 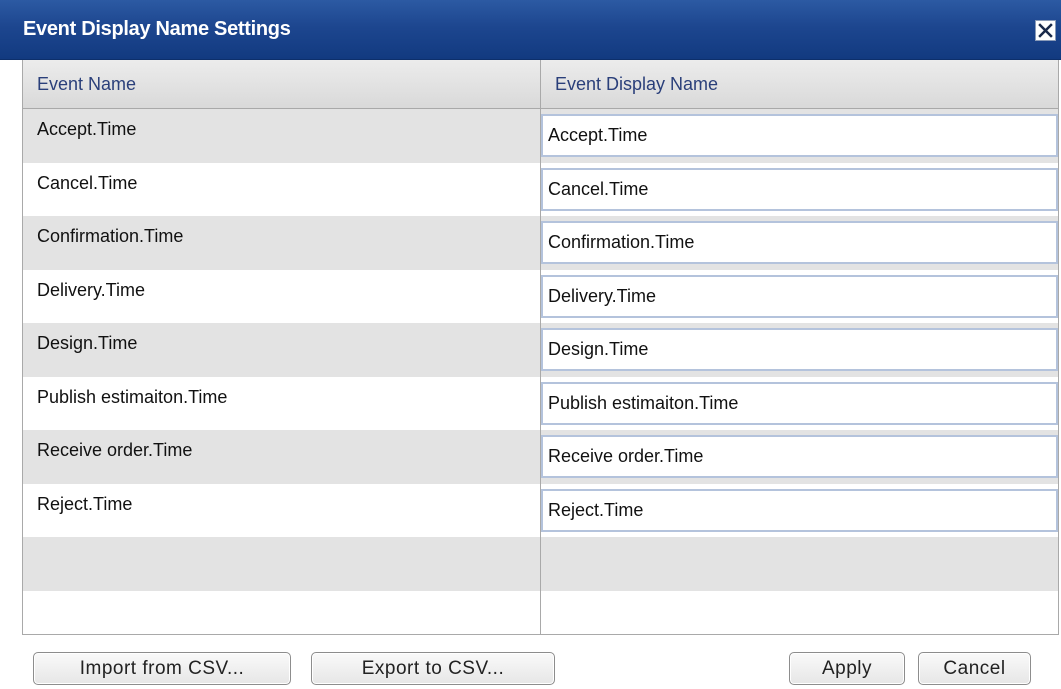 I want to click on close-button, so click(x=1045, y=30).